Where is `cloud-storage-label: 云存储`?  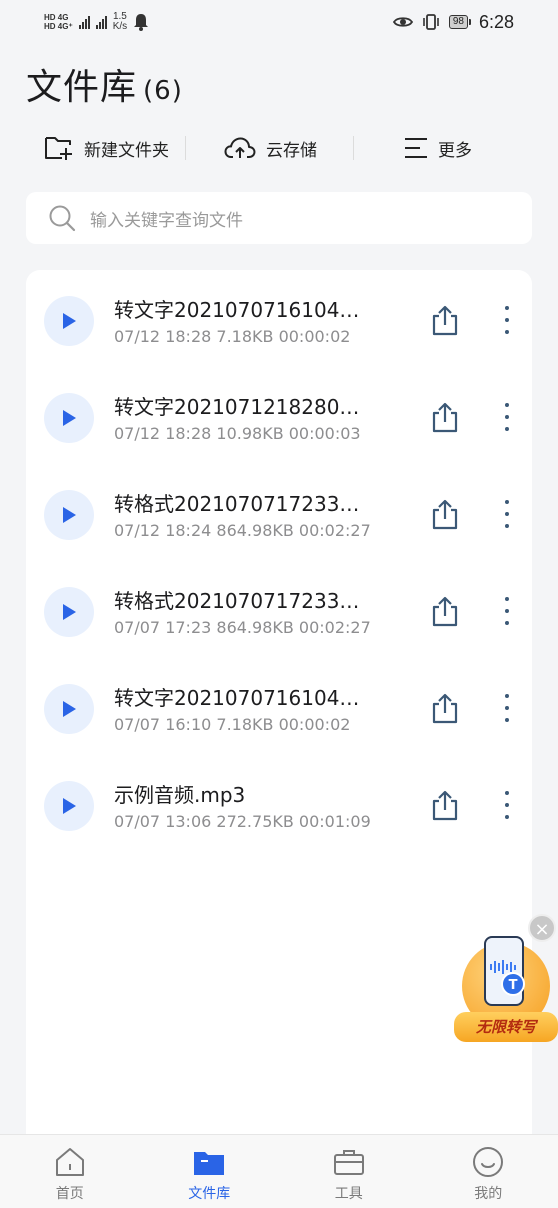 cloud-storage-label: 云存储 is located at coordinates (291, 150).